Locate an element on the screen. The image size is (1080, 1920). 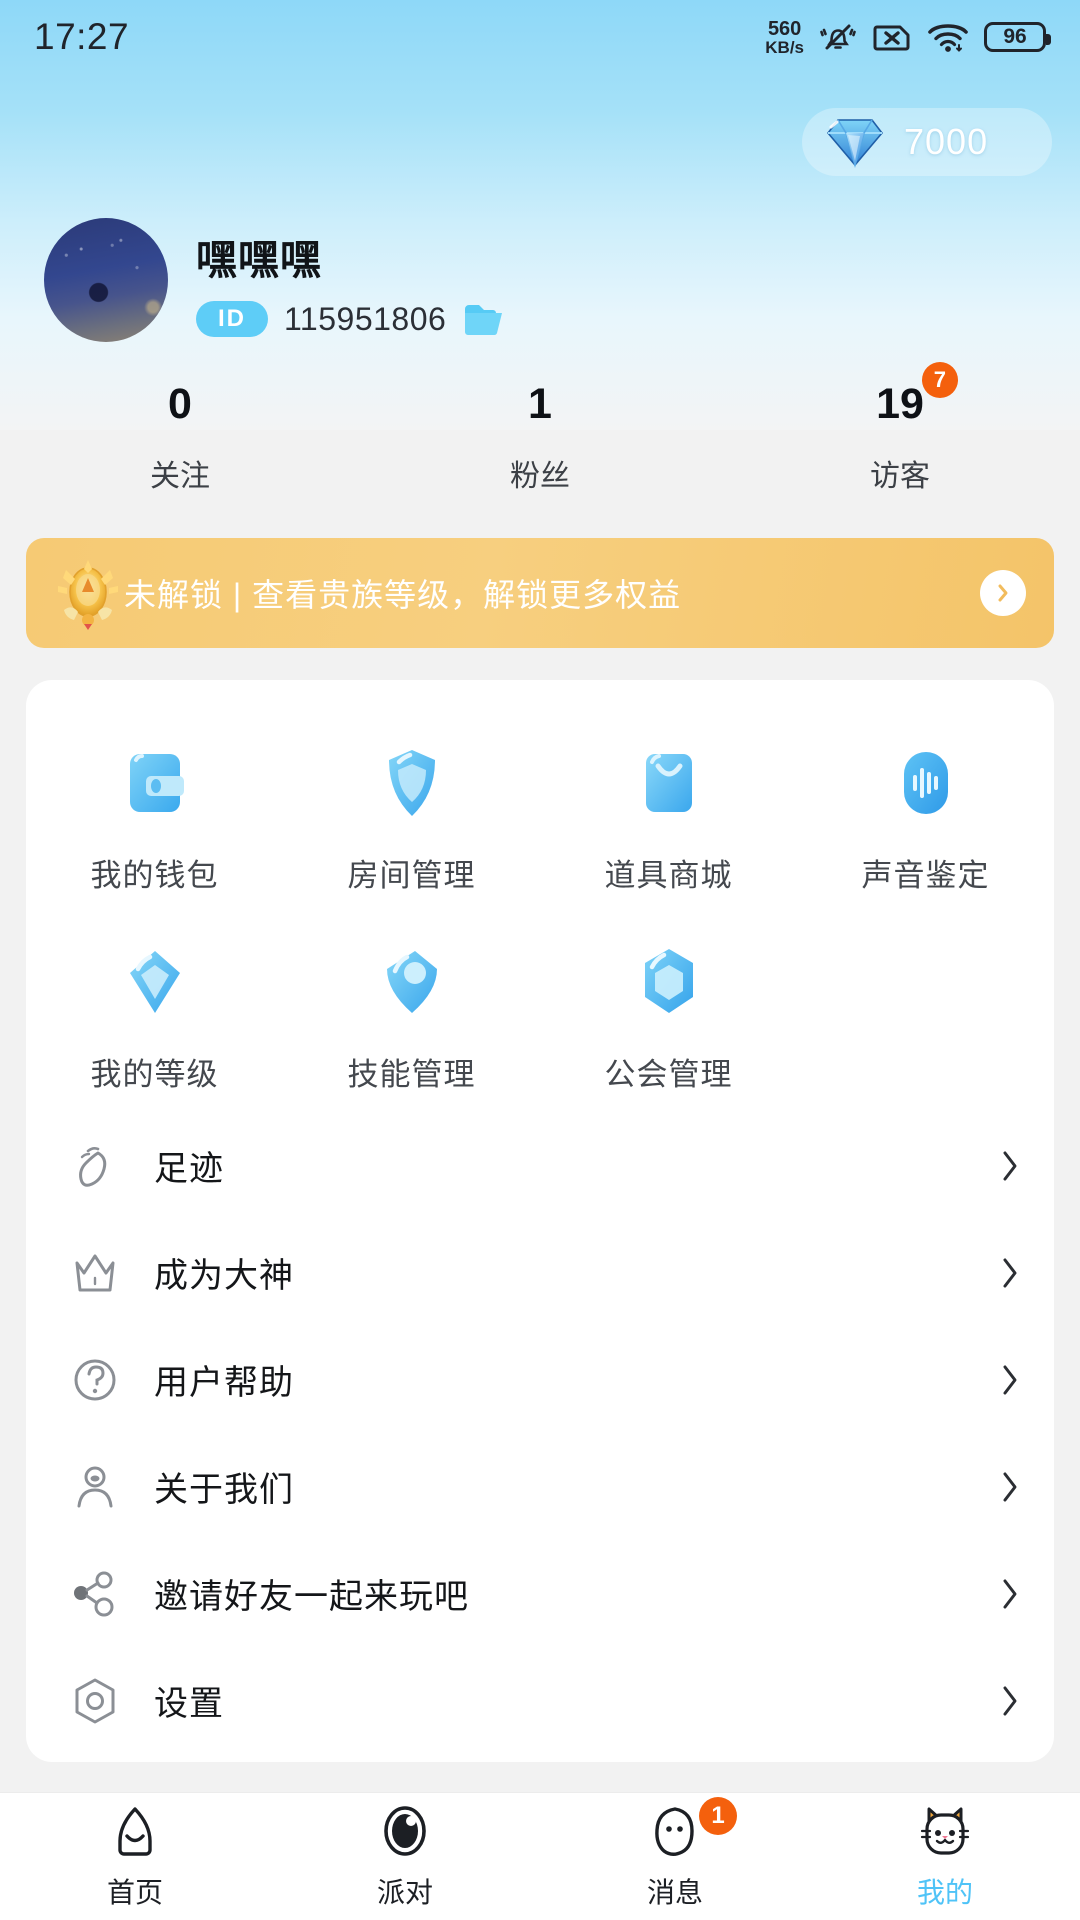
grid-item-label: 技能管理 is located at coordinates (411, 1074).